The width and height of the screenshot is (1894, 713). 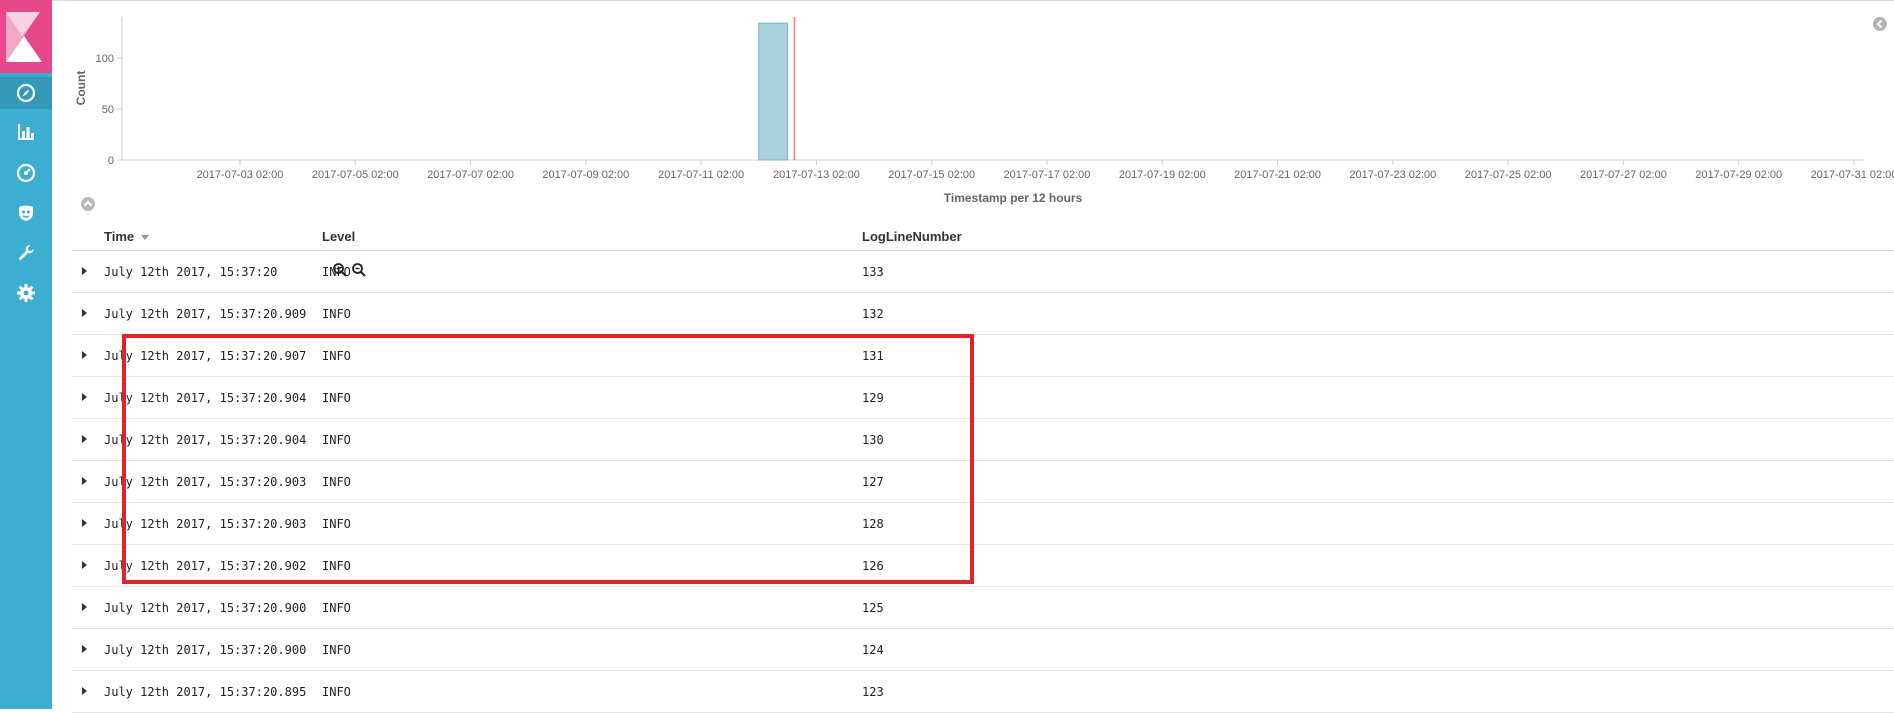 What do you see at coordinates (873, 314) in the screenshot?
I see `cell-log-line-number: 132` at bounding box center [873, 314].